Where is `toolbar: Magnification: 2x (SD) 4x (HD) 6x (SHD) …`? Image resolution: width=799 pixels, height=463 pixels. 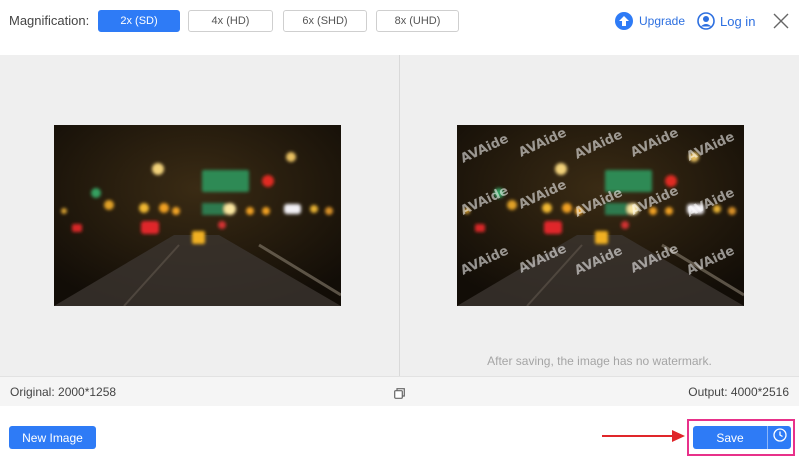
toolbar: Magnification: 2x (SD) 4x (HD) 6x (SHD) … is located at coordinates (399, 27).